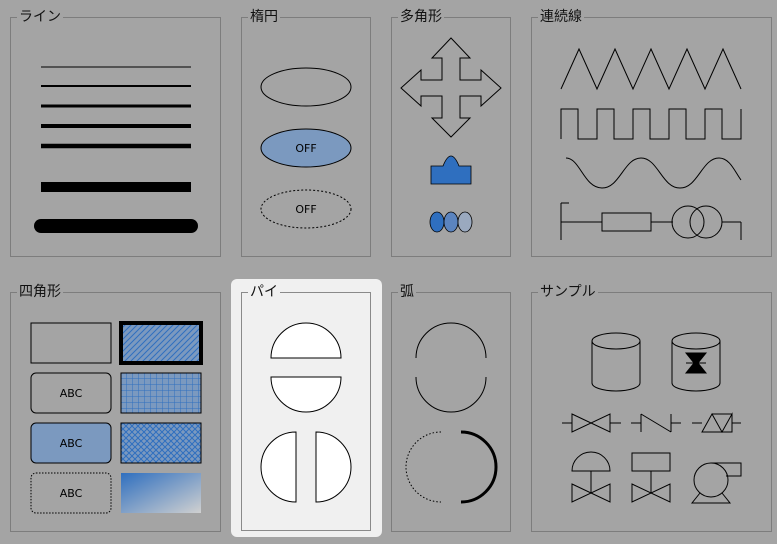 Image resolution: width=777 pixels, height=544 pixels. What do you see at coordinates (161, 343) in the screenshot?
I see `rect-thick-hatch` at bounding box center [161, 343].